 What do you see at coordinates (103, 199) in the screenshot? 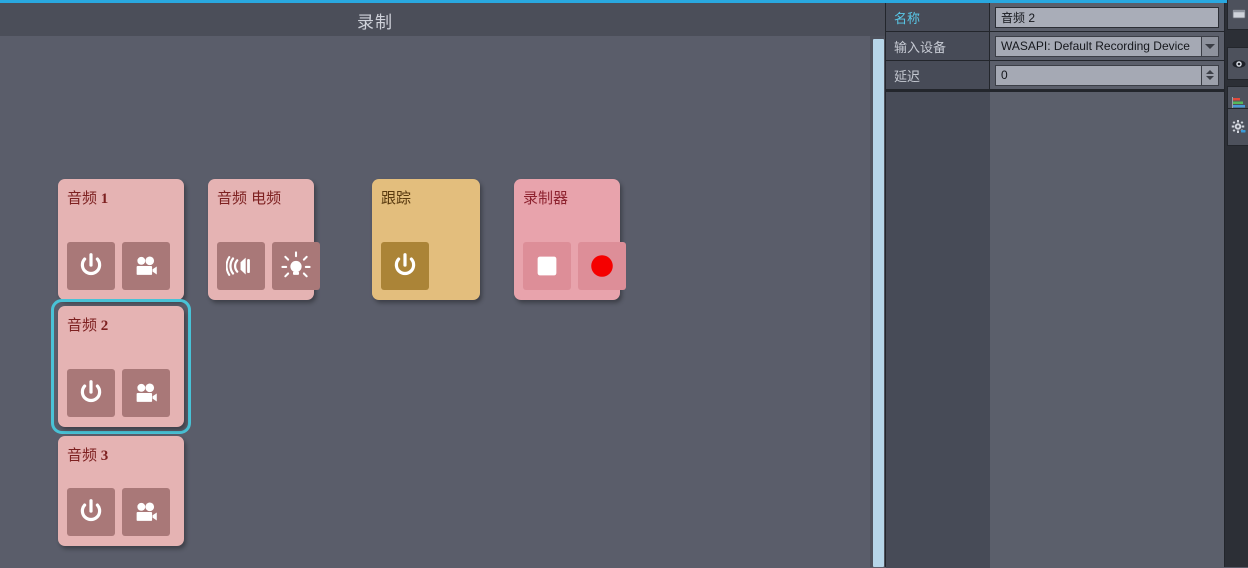
I see `card-title-number: 1` at bounding box center [103, 199].